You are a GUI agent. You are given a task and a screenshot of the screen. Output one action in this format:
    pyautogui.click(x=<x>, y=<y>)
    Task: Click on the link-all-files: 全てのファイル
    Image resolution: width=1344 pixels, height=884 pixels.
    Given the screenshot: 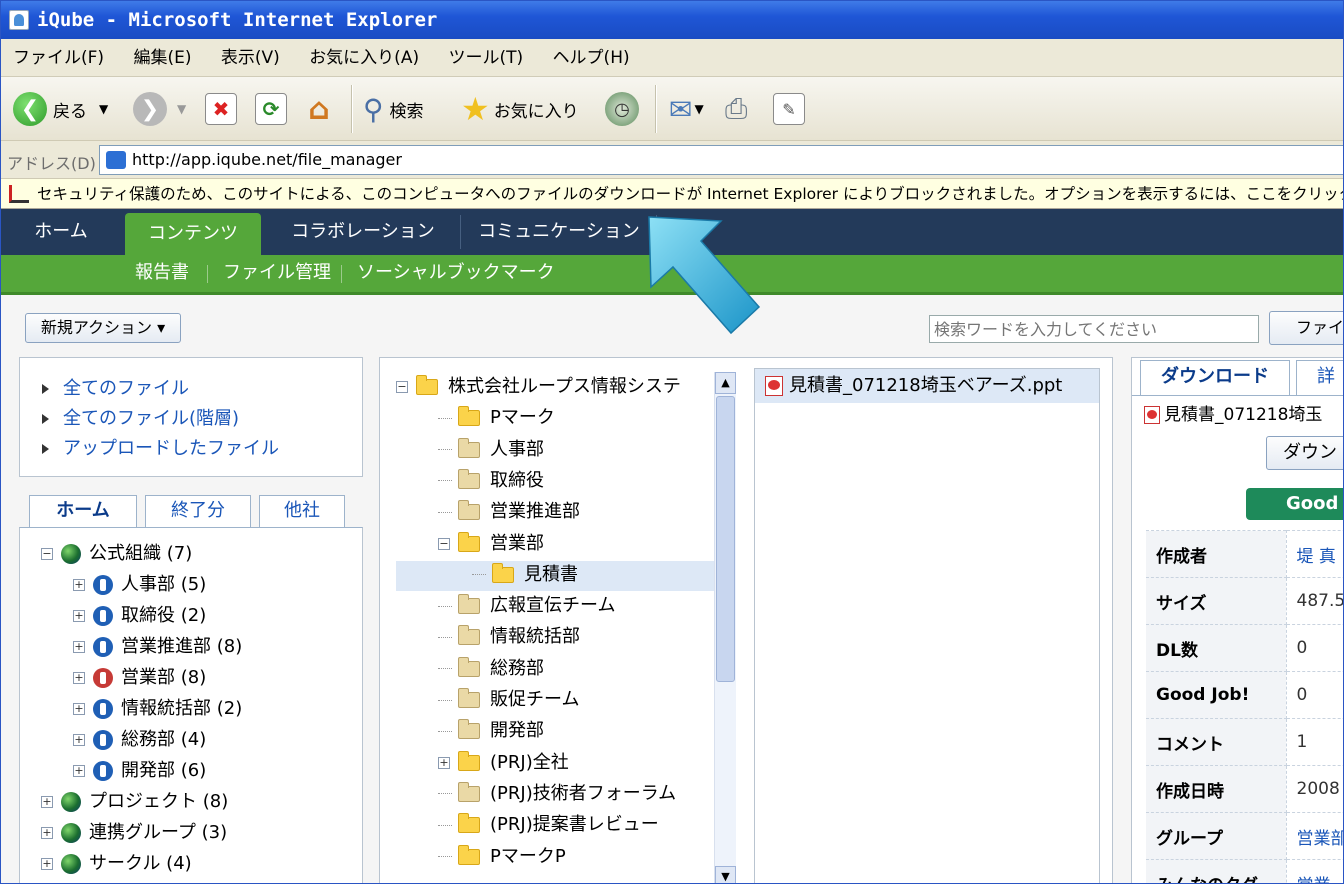 What is the action you would take?
    pyautogui.click(x=115, y=387)
    